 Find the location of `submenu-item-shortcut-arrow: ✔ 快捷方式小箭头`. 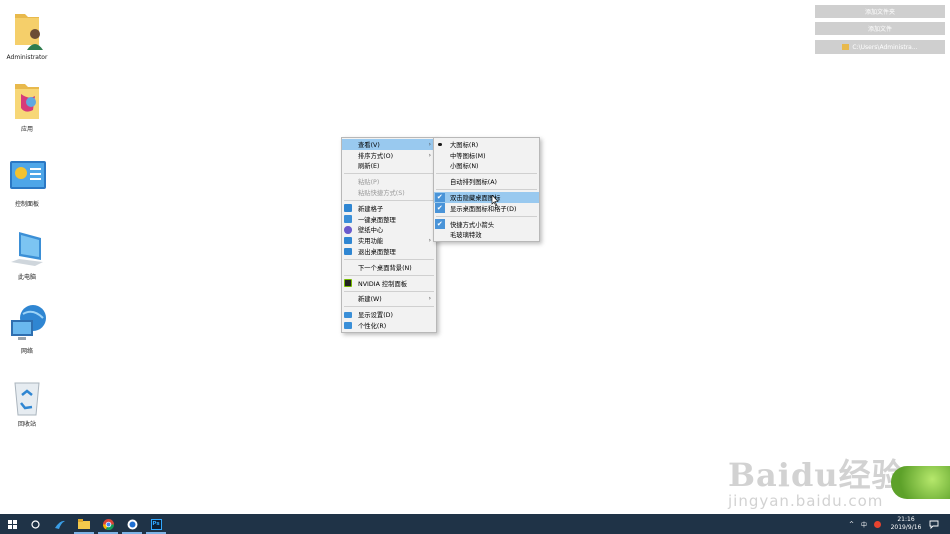

submenu-item-shortcut-arrow: ✔ 快捷方式小箭头 is located at coordinates (486, 224).